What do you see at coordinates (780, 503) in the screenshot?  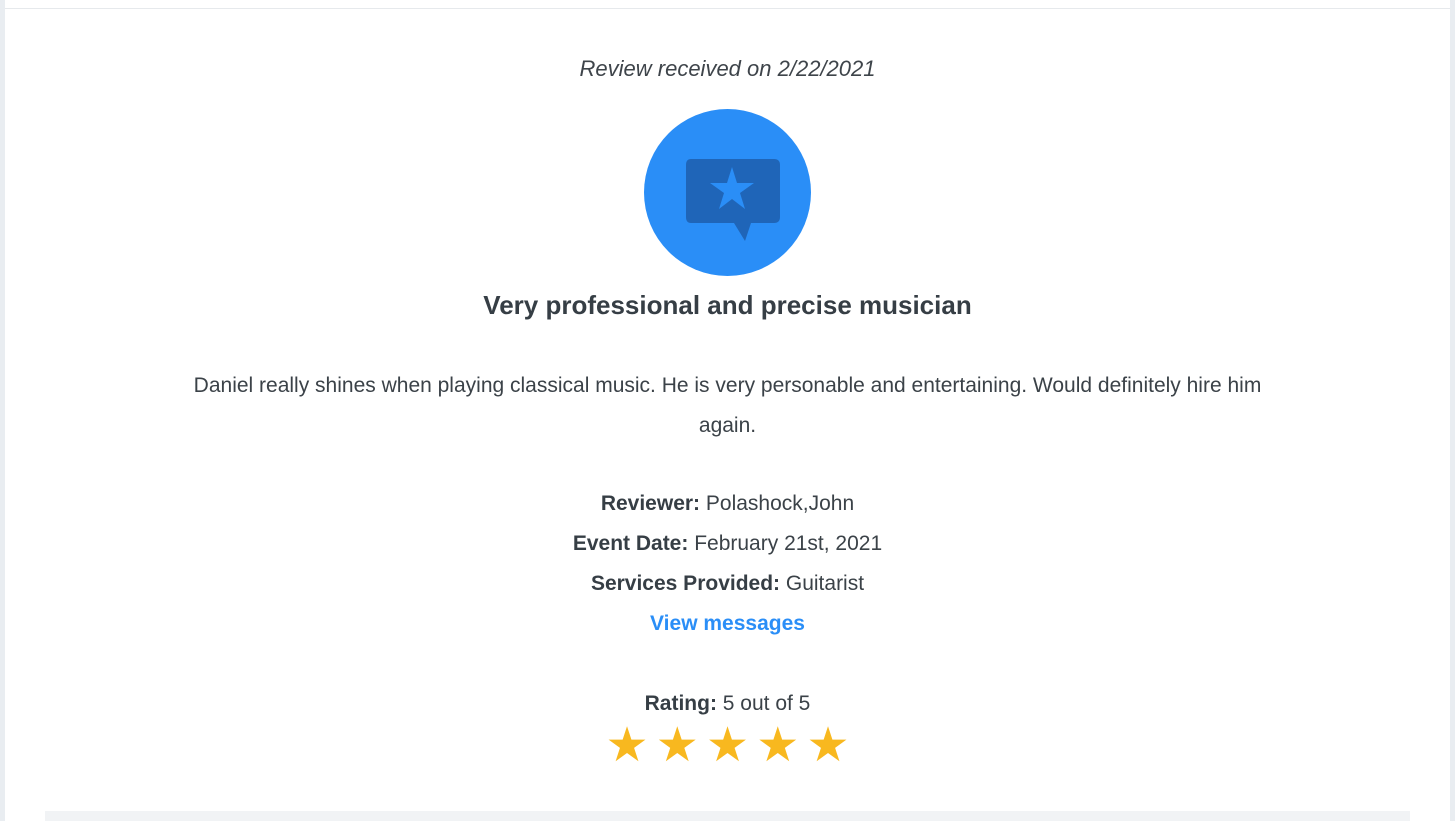 I see `reviewer-value: Polashock,John` at bounding box center [780, 503].